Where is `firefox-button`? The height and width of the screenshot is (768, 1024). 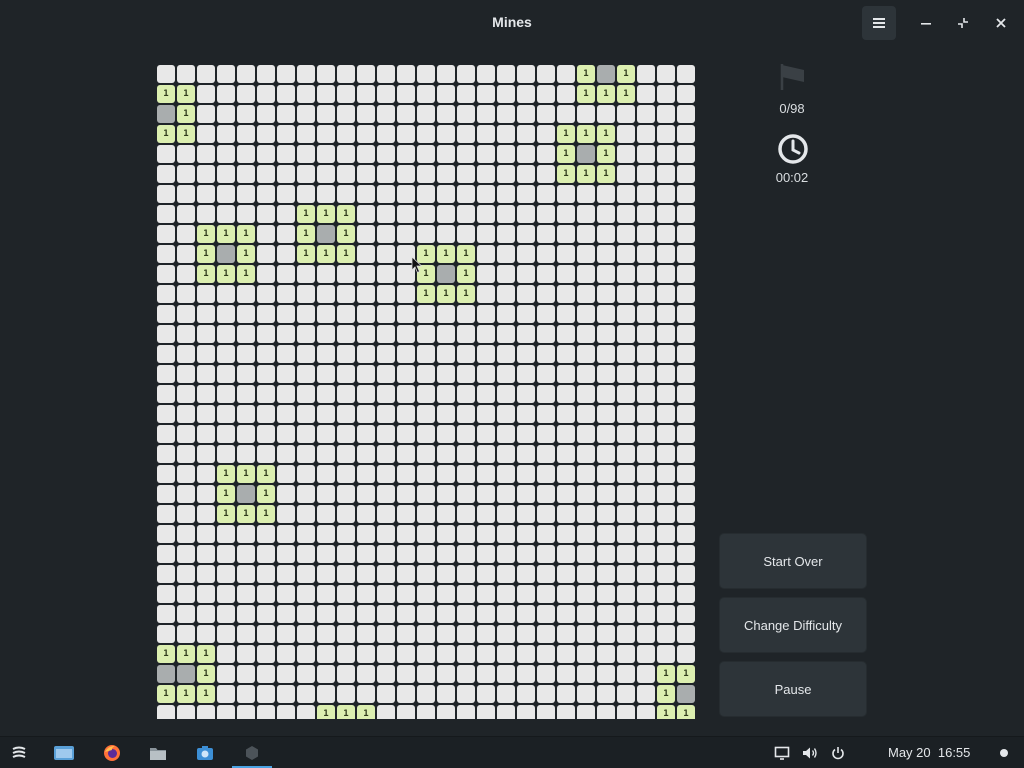 firefox-button is located at coordinates (112, 753).